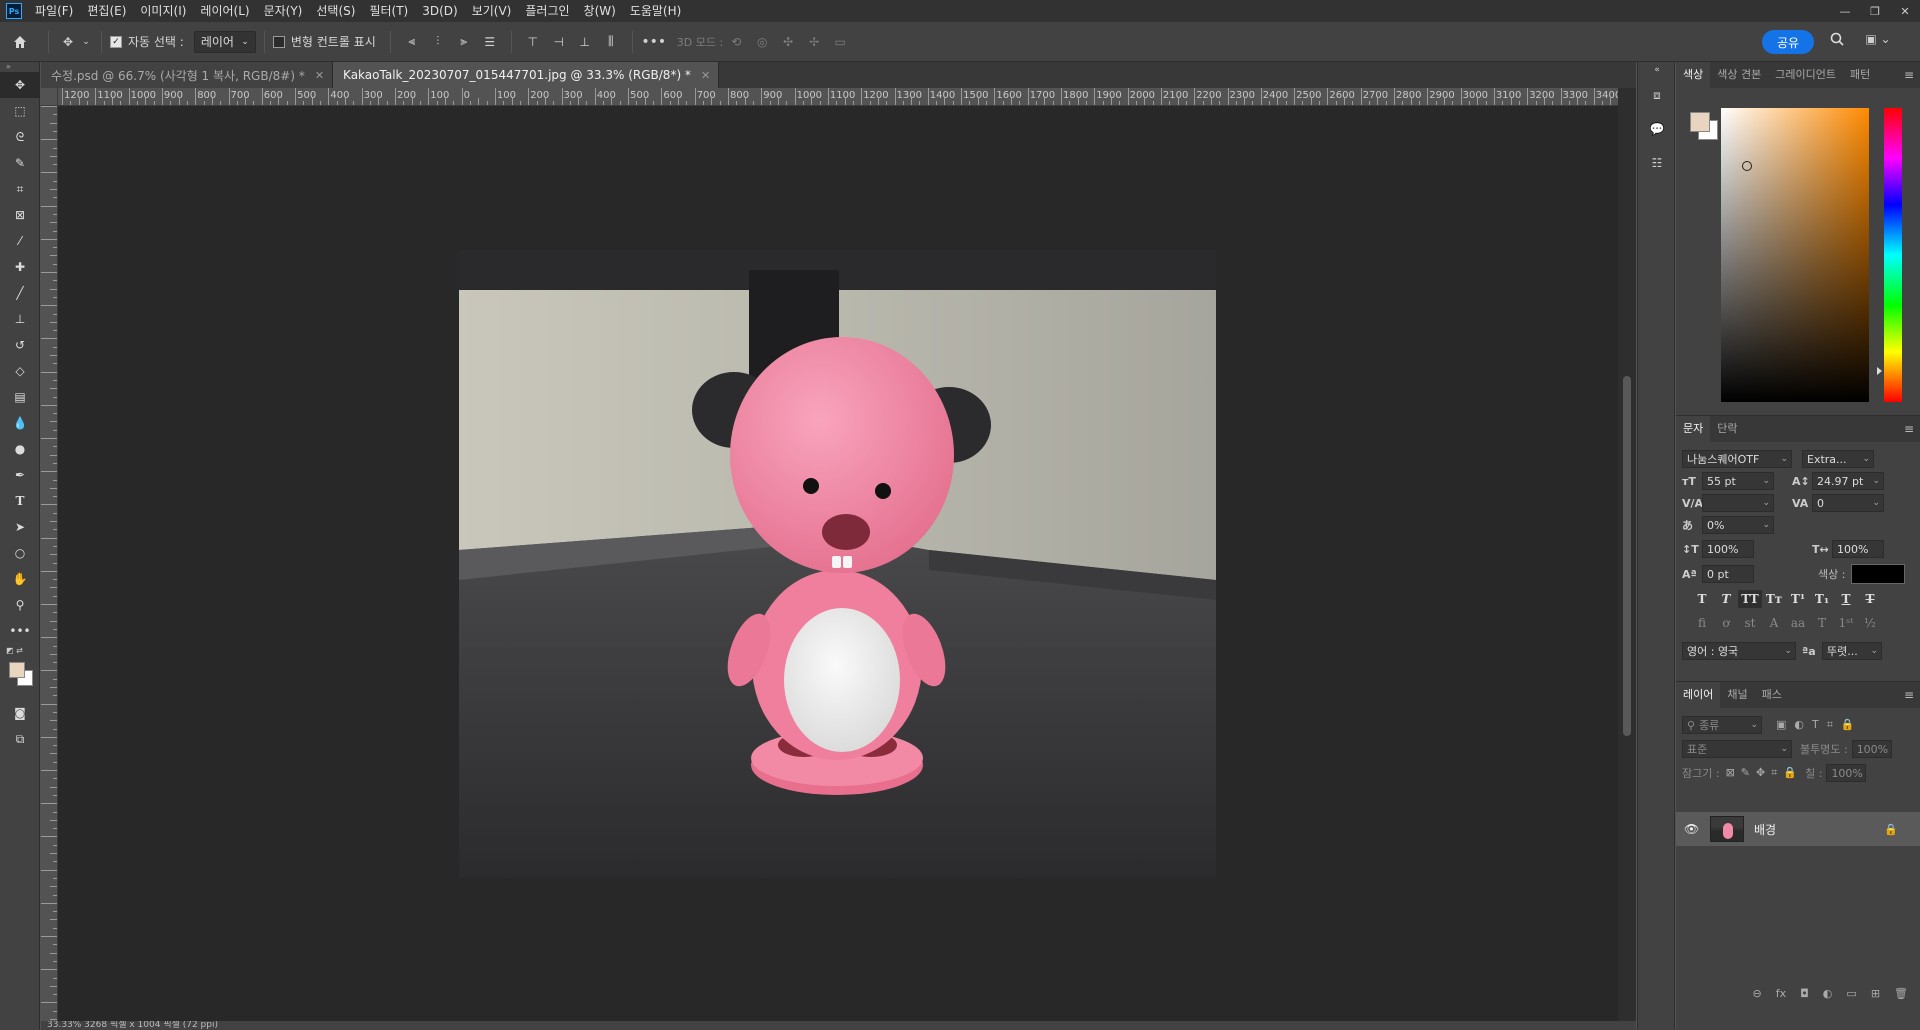 This screenshot has height=1030, width=1920. What do you see at coordinates (187, 75) in the screenshot?
I see `tab-document-1: 수정.psd @ 66.7% (사각형 1 복사, RGB/8#) * ✕` at bounding box center [187, 75].